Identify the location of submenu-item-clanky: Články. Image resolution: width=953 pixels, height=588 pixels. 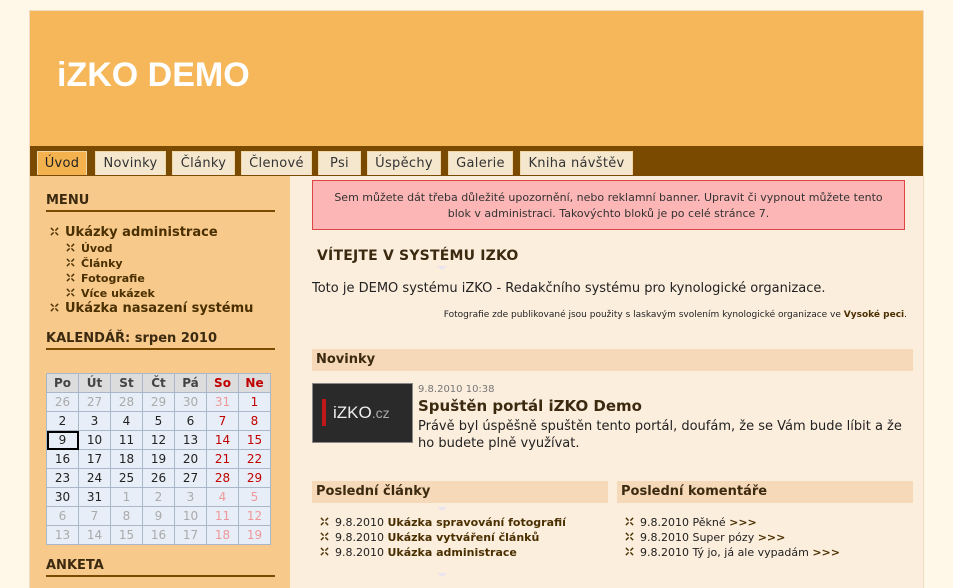
(94, 263).